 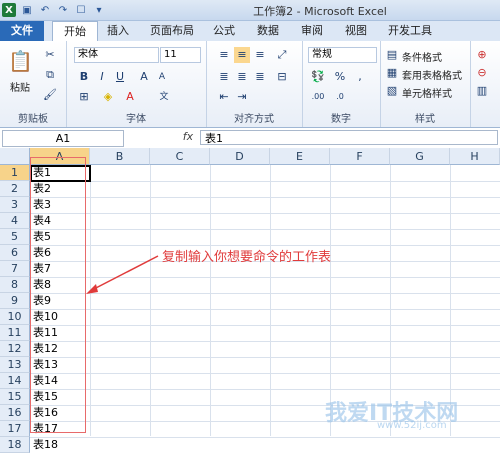 What do you see at coordinates (412, 425) in the screenshot?
I see `watermark-url: www.52ij.com` at bounding box center [412, 425].